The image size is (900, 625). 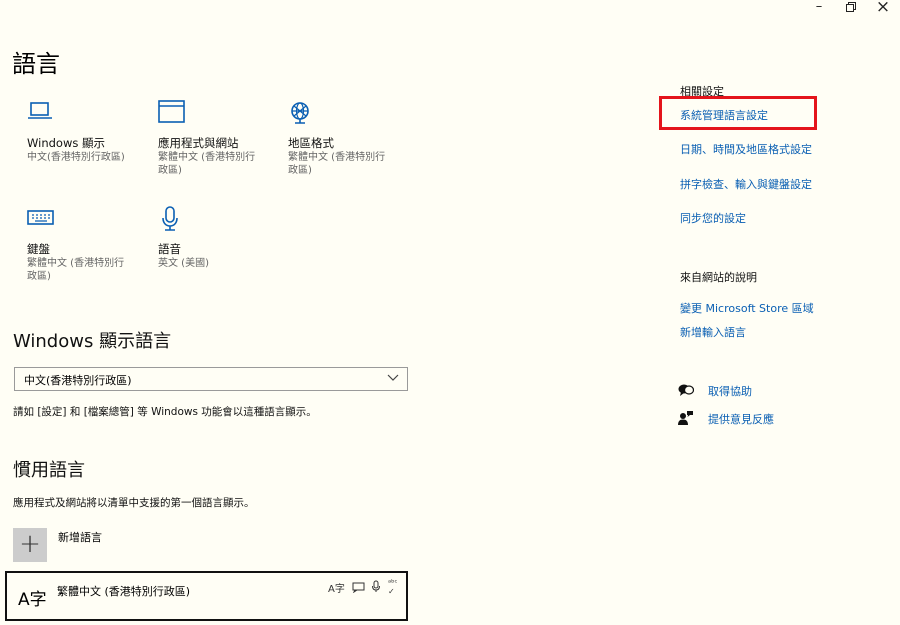 I want to click on feedback-icon, so click(x=685, y=418).